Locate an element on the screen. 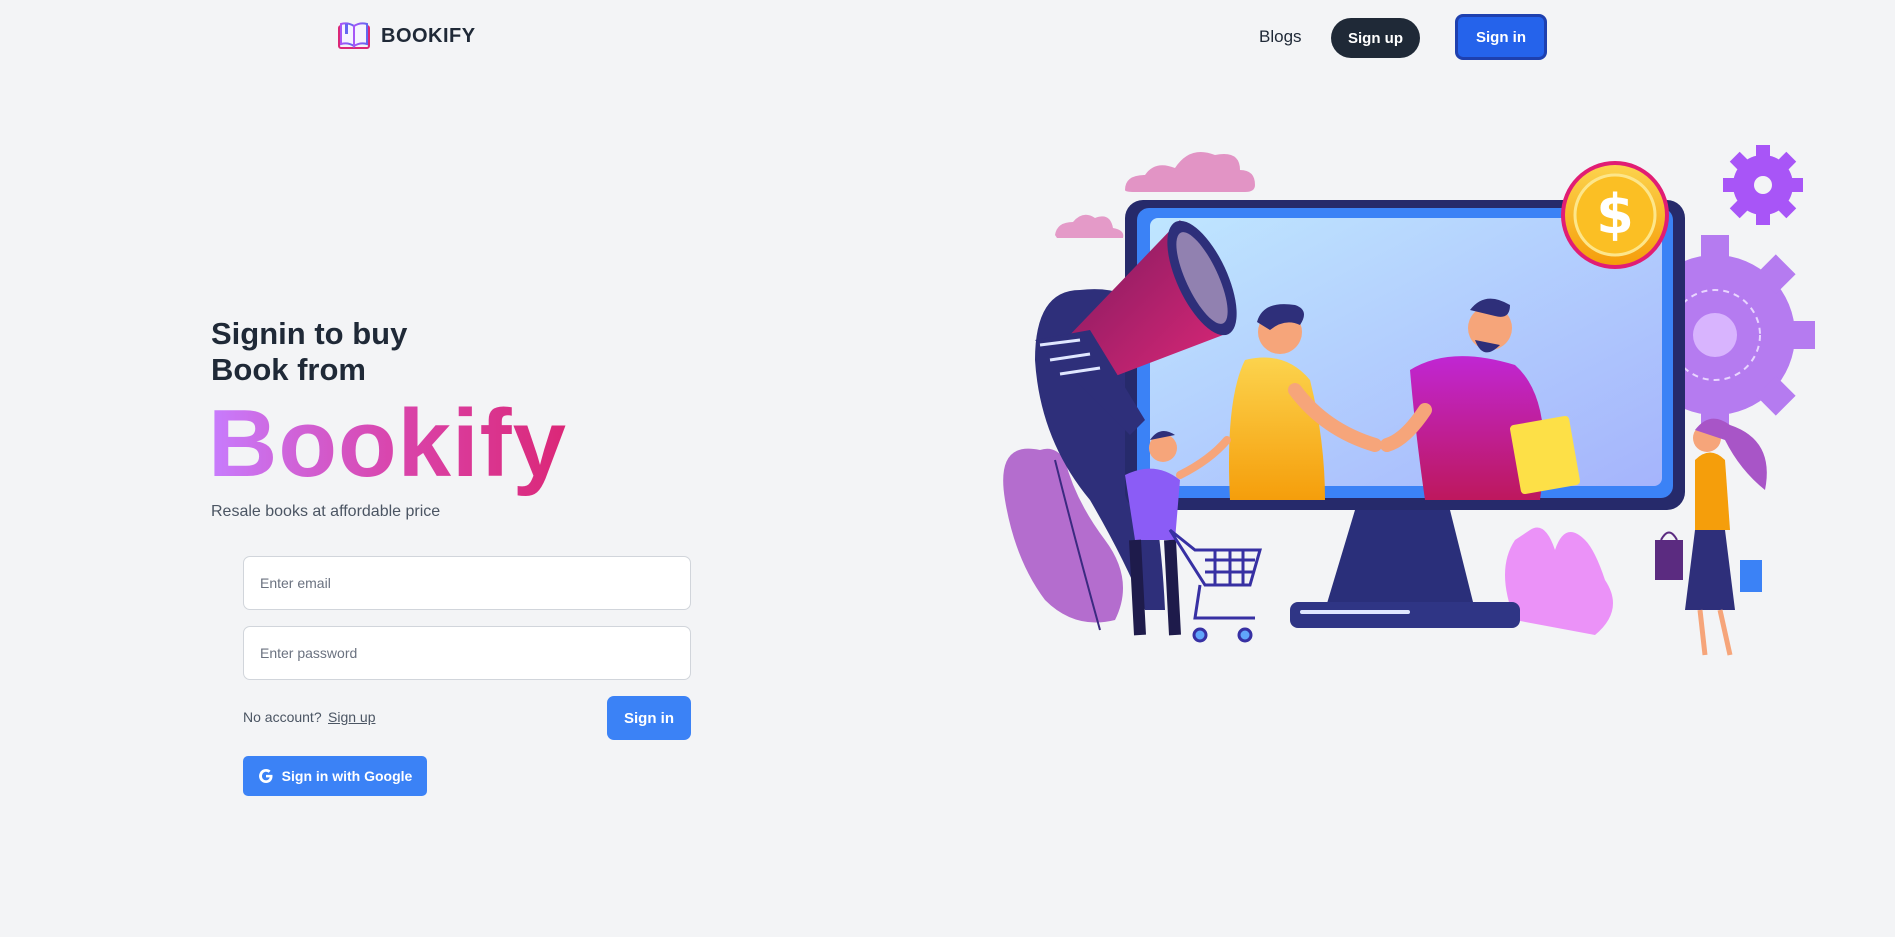 Image resolution: width=1895 pixels, height=937 pixels. signup-link: Sign up is located at coordinates (351, 717).